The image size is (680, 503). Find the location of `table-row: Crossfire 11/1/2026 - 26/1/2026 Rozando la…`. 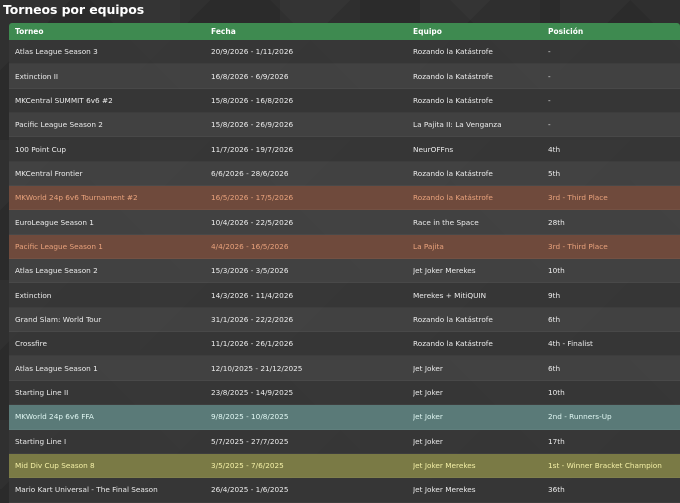

table-row: Crossfire 11/1/2026 - 26/1/2026 Rozando la… is located at coordinates (344, 344).